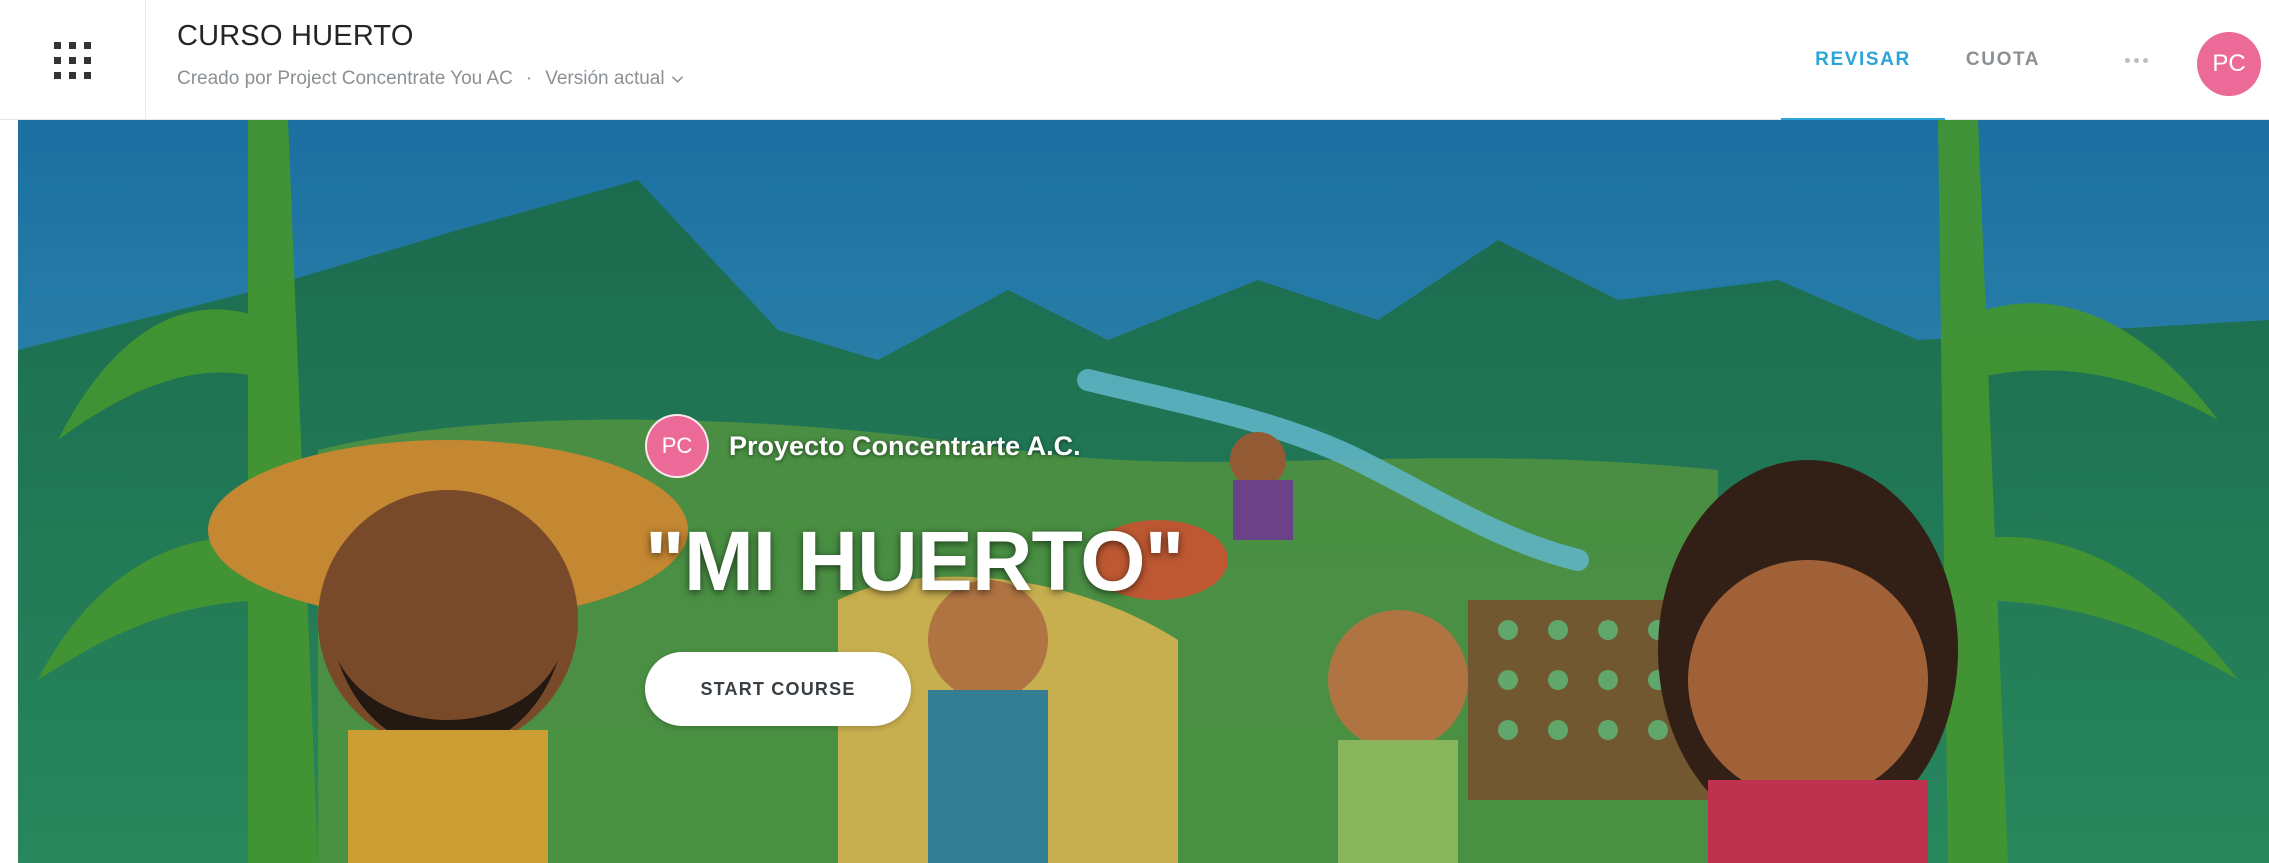  Describe the element at coordinates (914, 561) in the screenshot. I see `course-hero-title: "MI HUERTO"` at that location.